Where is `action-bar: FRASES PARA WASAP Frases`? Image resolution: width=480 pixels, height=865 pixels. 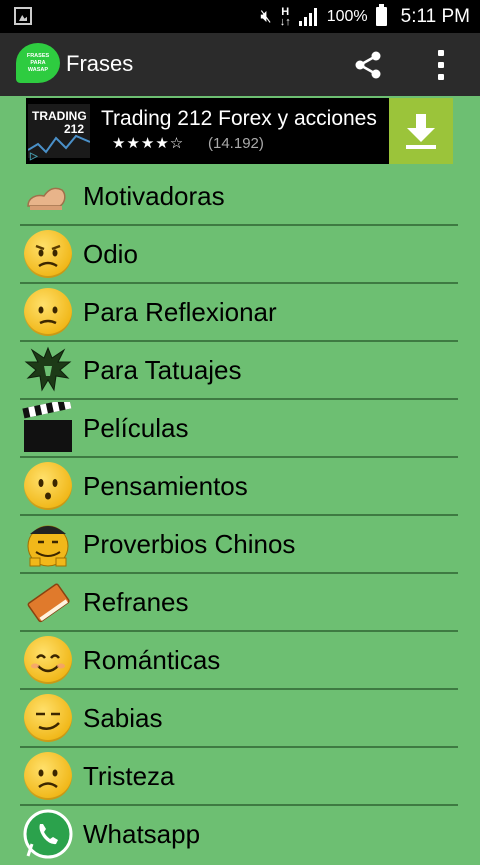
action-bar: FRASES PARA WASAP Frases is located at coordinates (240, 64).